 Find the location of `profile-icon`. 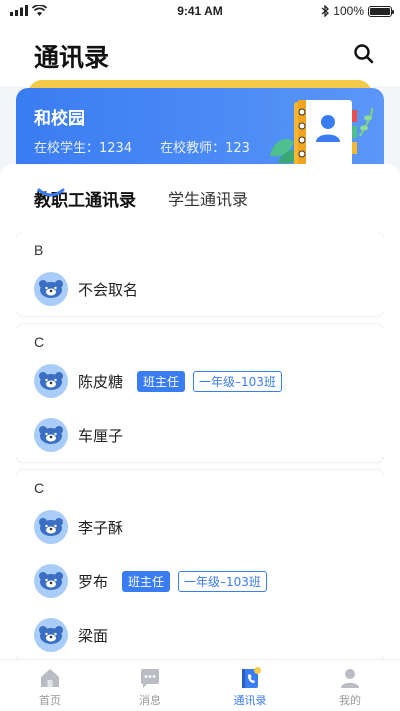

profile-icon is located at coordinates (350, 678).